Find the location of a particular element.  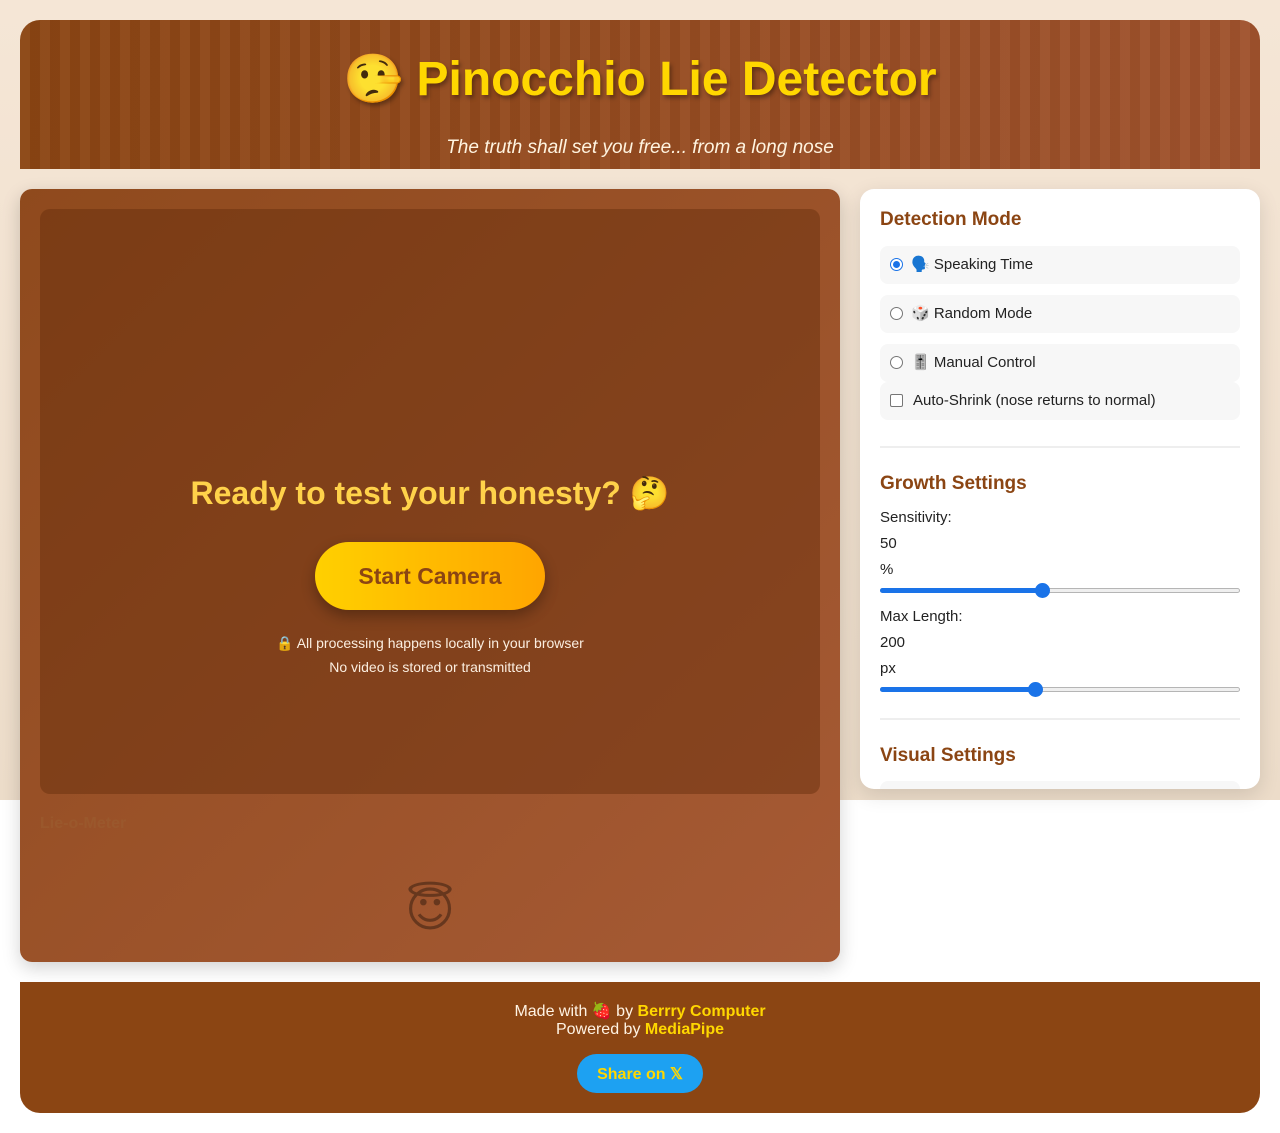

auto-shrink-option: Auto-Shrink (nose returns to normal) is located at coordinates (1060, 401).